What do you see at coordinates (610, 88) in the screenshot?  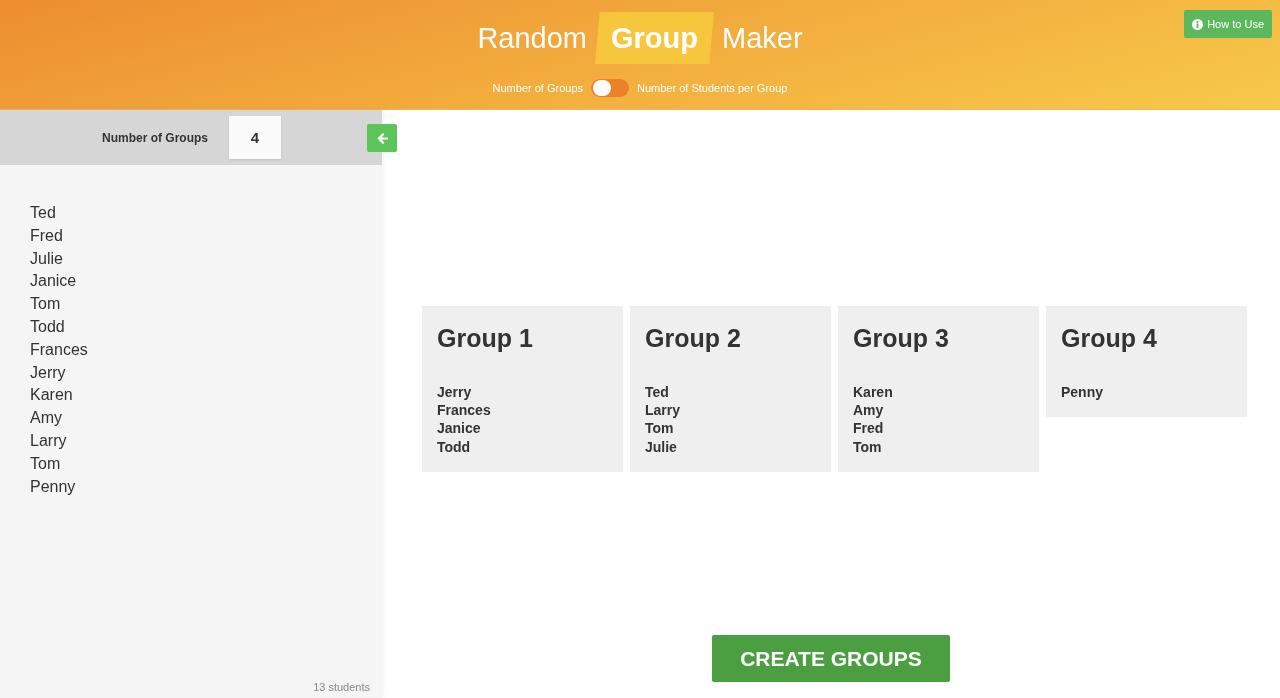 I see `mode-switch` at bounding box center [610, 88].